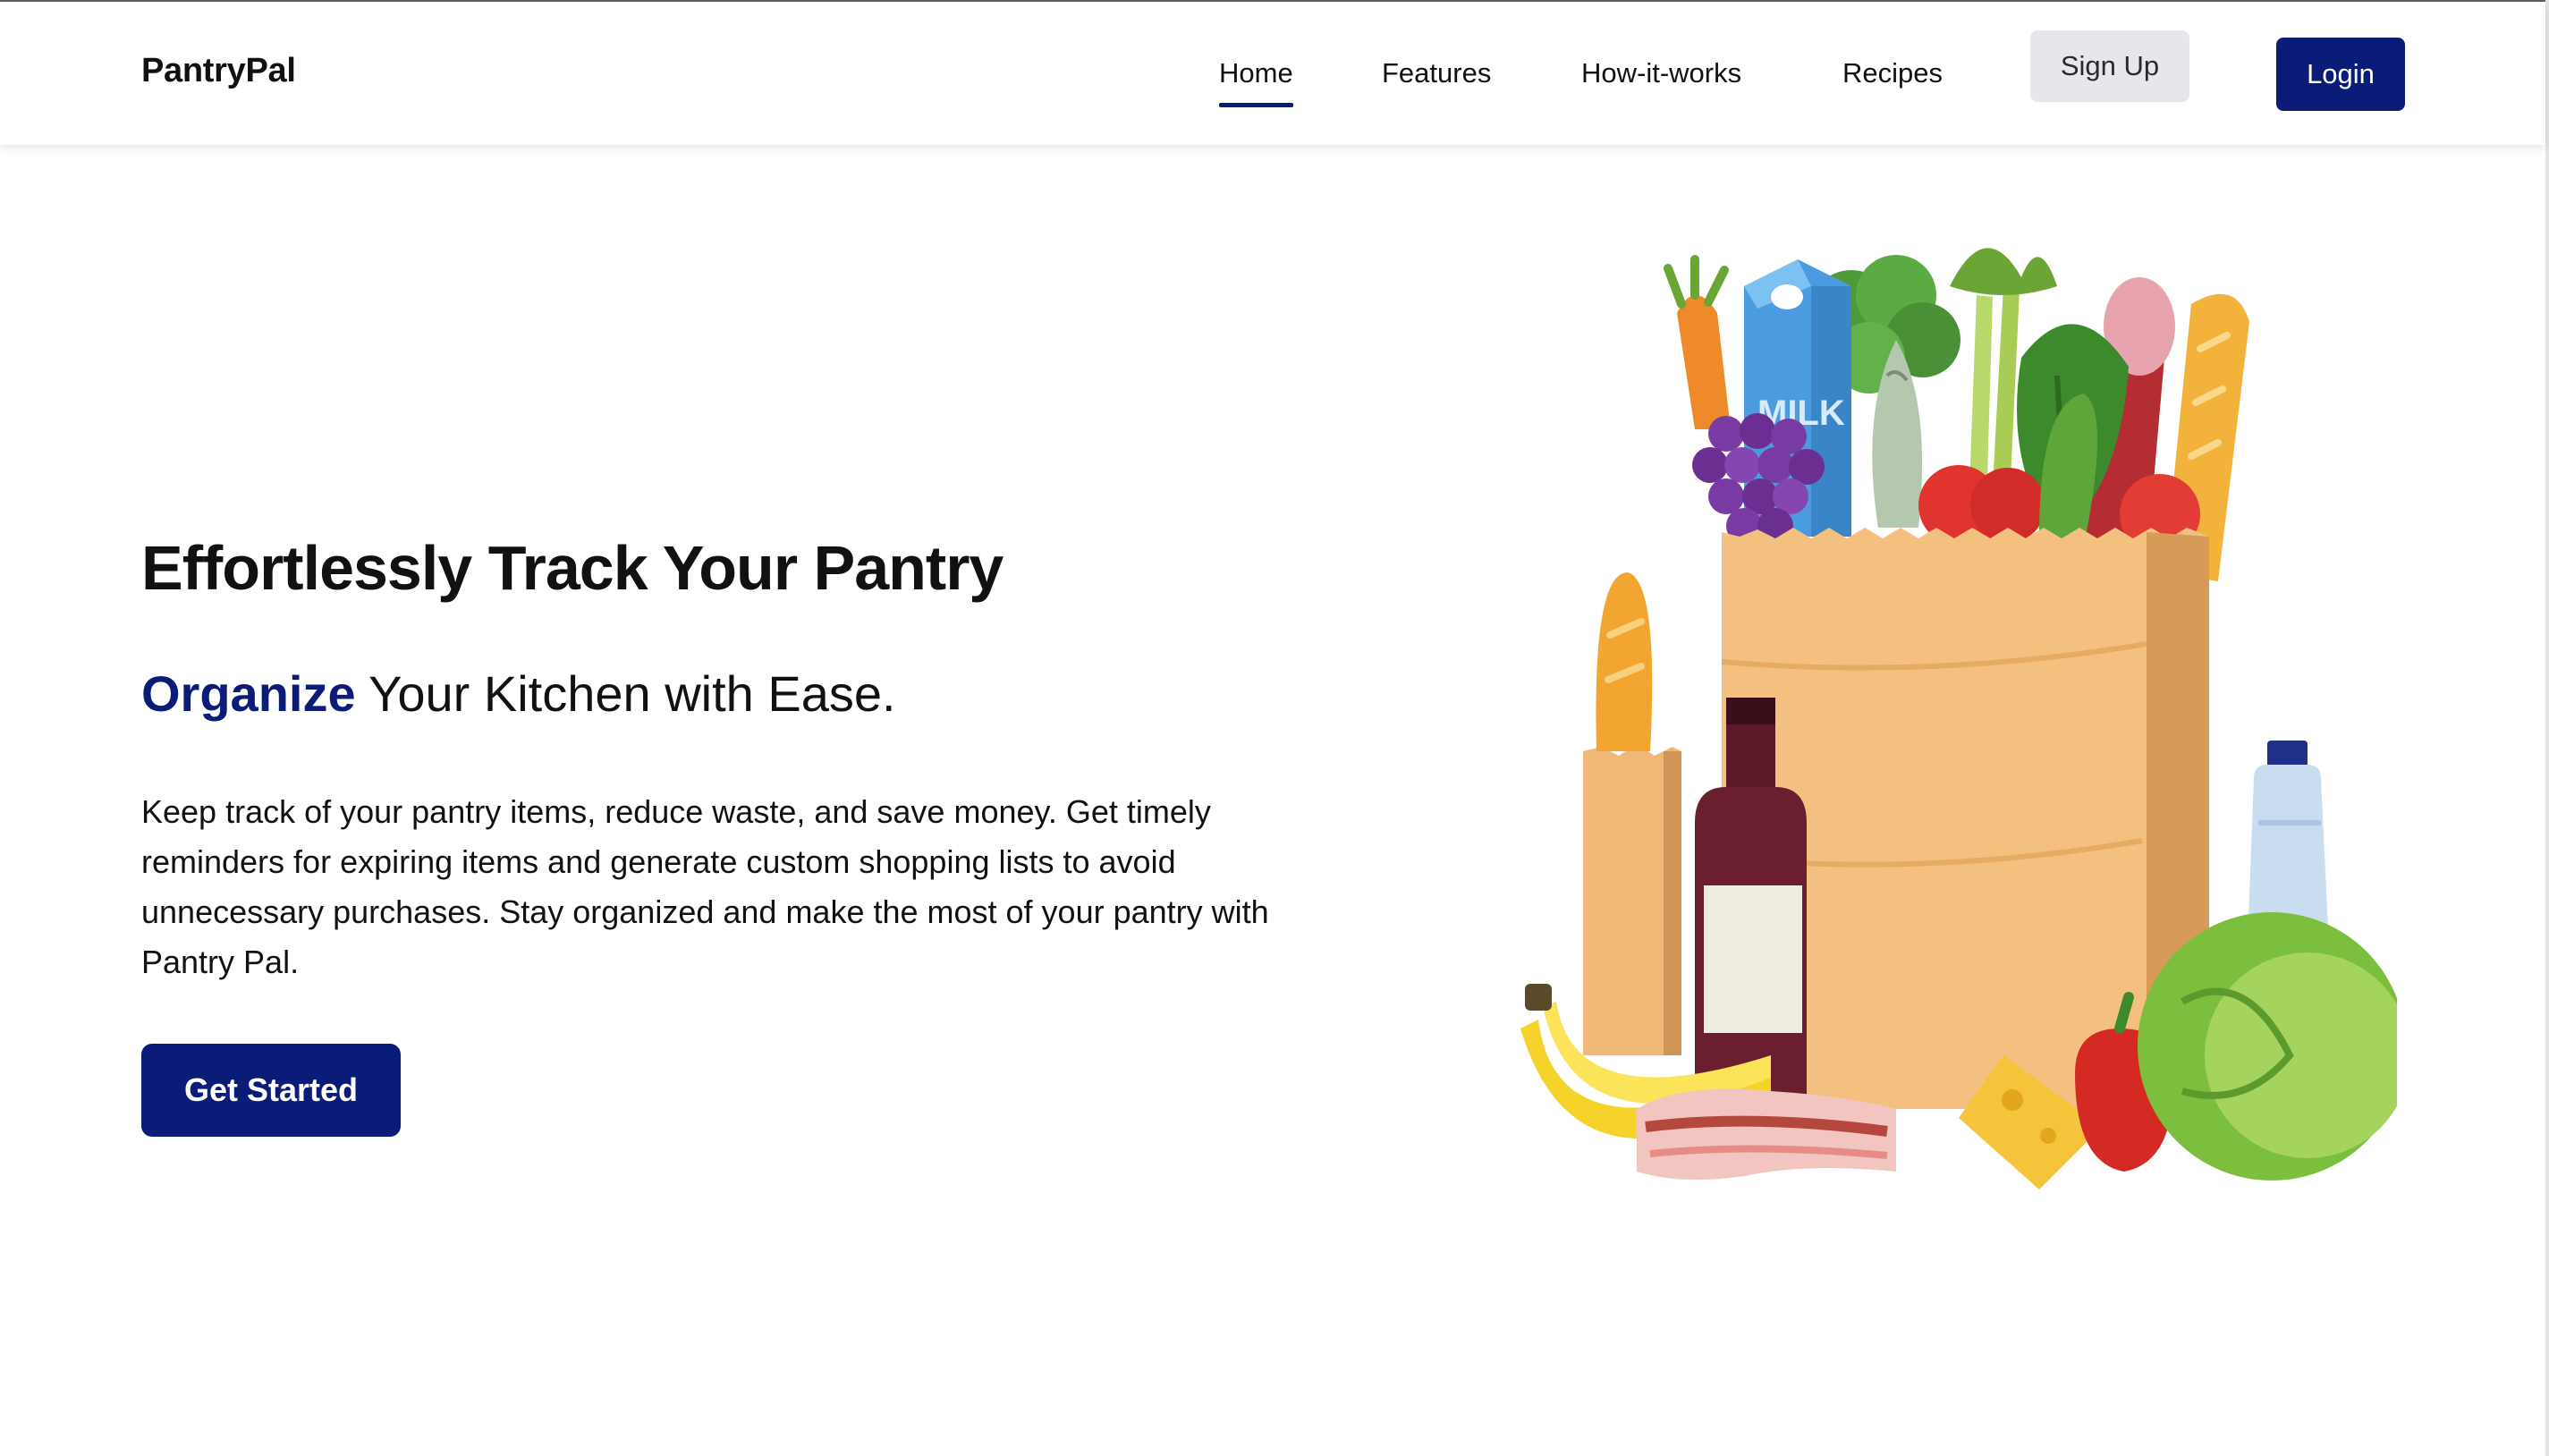 This screenshot has width=2549, height=1456. Describe the element at coordinates (1632, 899) in the screenshot. I see `small-bag-icon` at that location.